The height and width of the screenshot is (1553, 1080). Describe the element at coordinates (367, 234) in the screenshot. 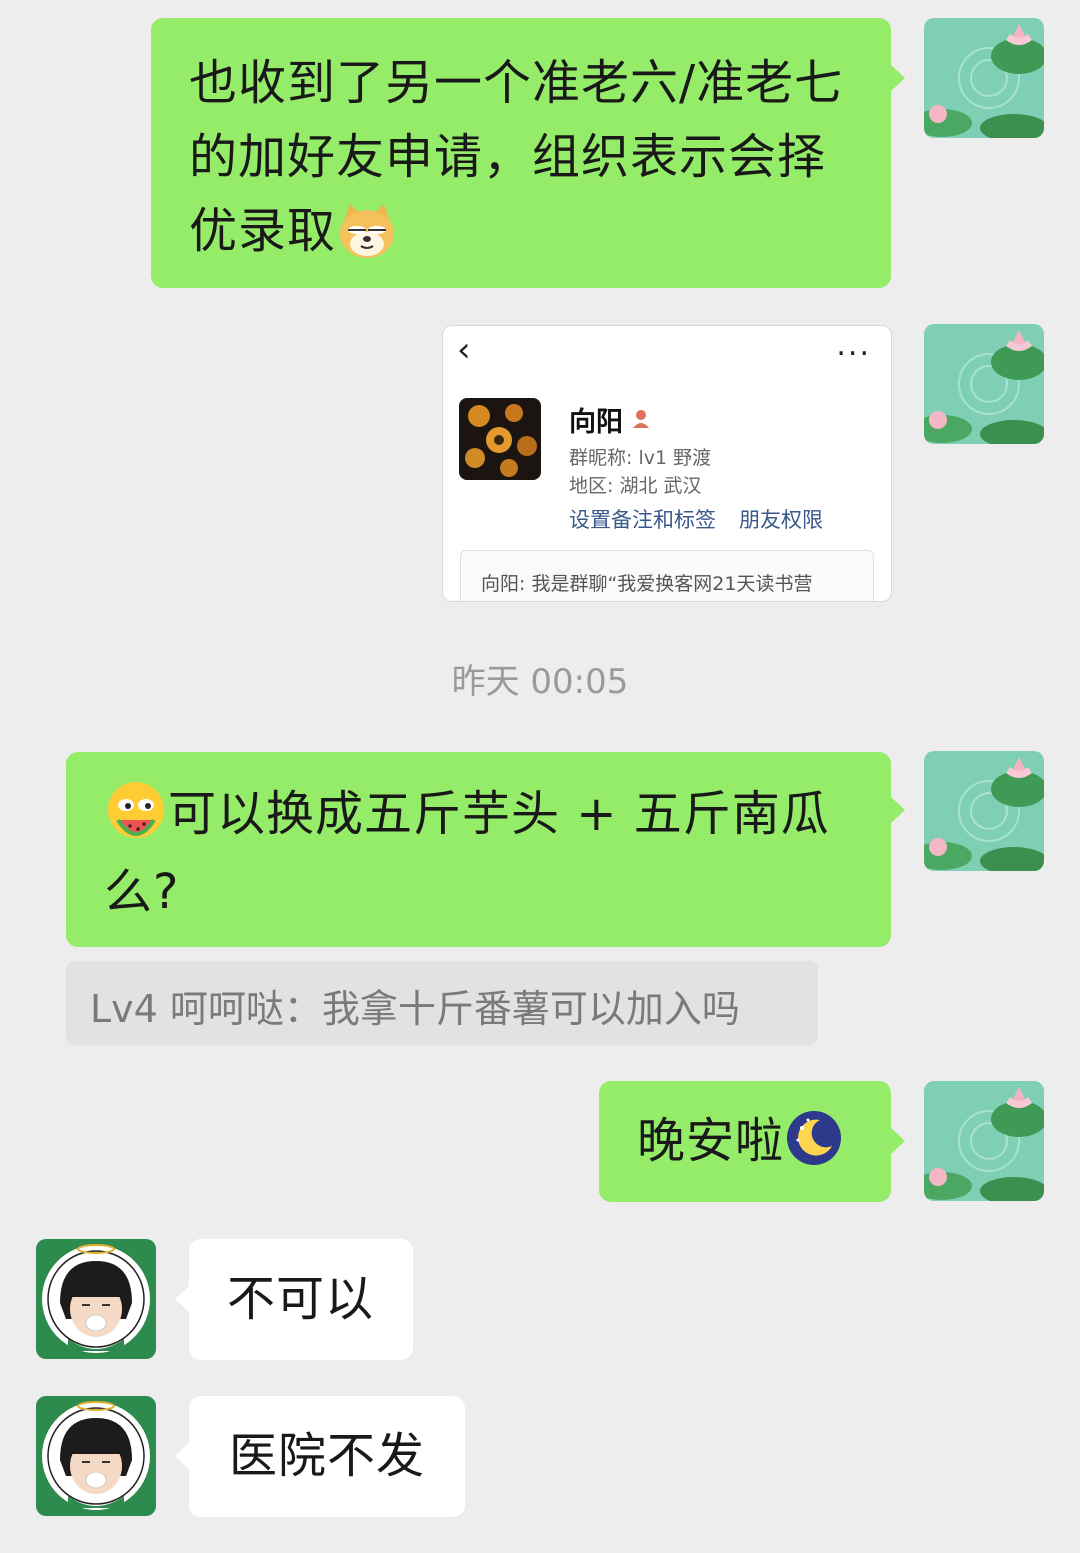

I see `doge-icon` at that location.